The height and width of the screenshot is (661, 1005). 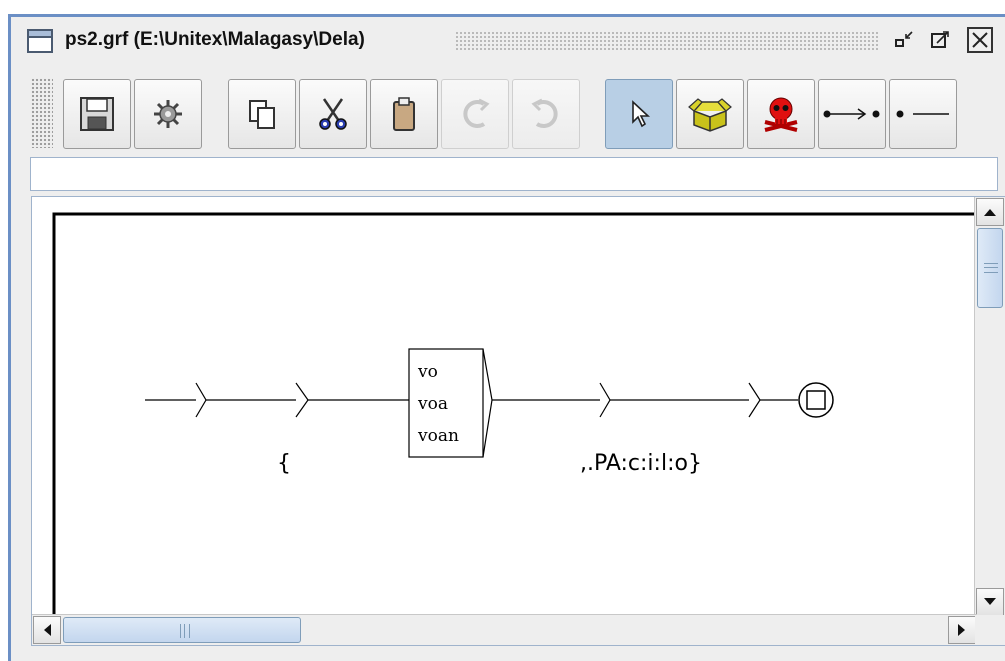 What do you see at coordinates (257, 400) in the screenshot?
I see `open-brace-box` at bounding box center [257, 400].